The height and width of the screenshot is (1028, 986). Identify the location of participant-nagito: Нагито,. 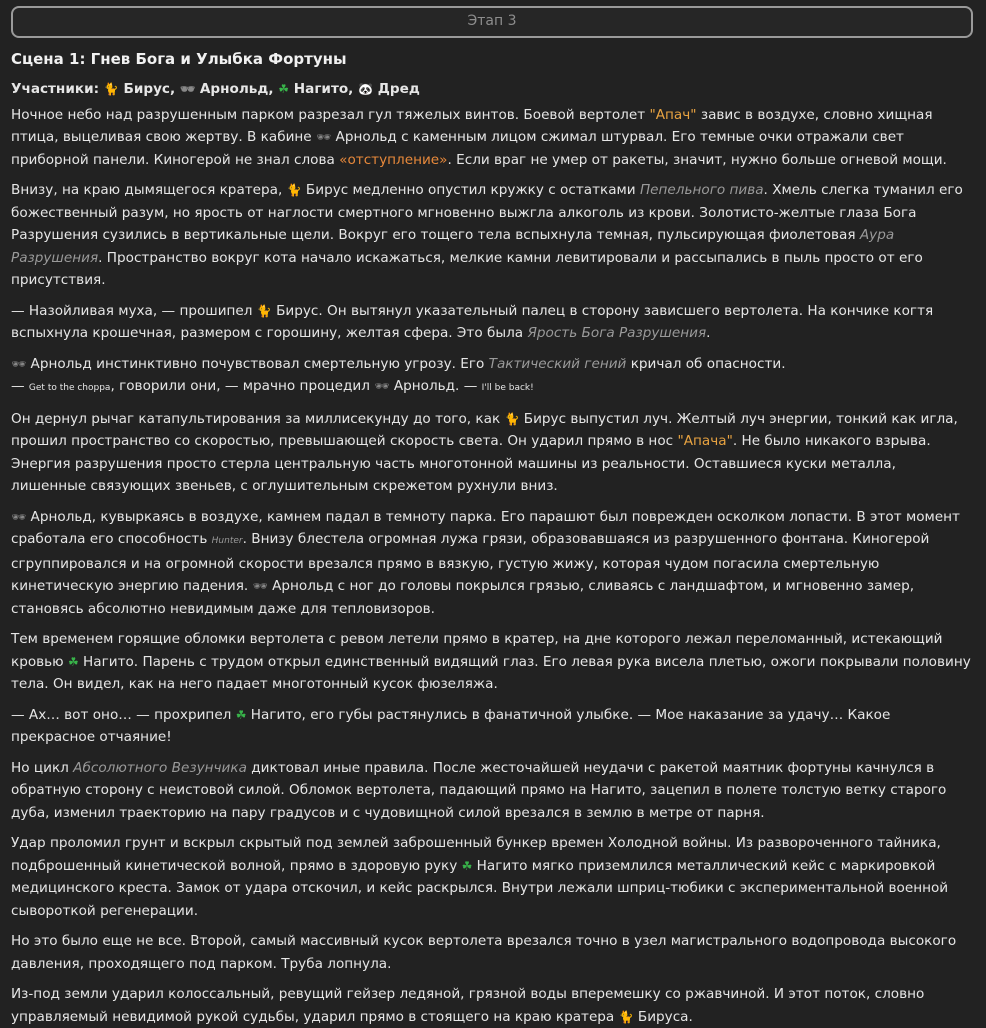
(324, 89).